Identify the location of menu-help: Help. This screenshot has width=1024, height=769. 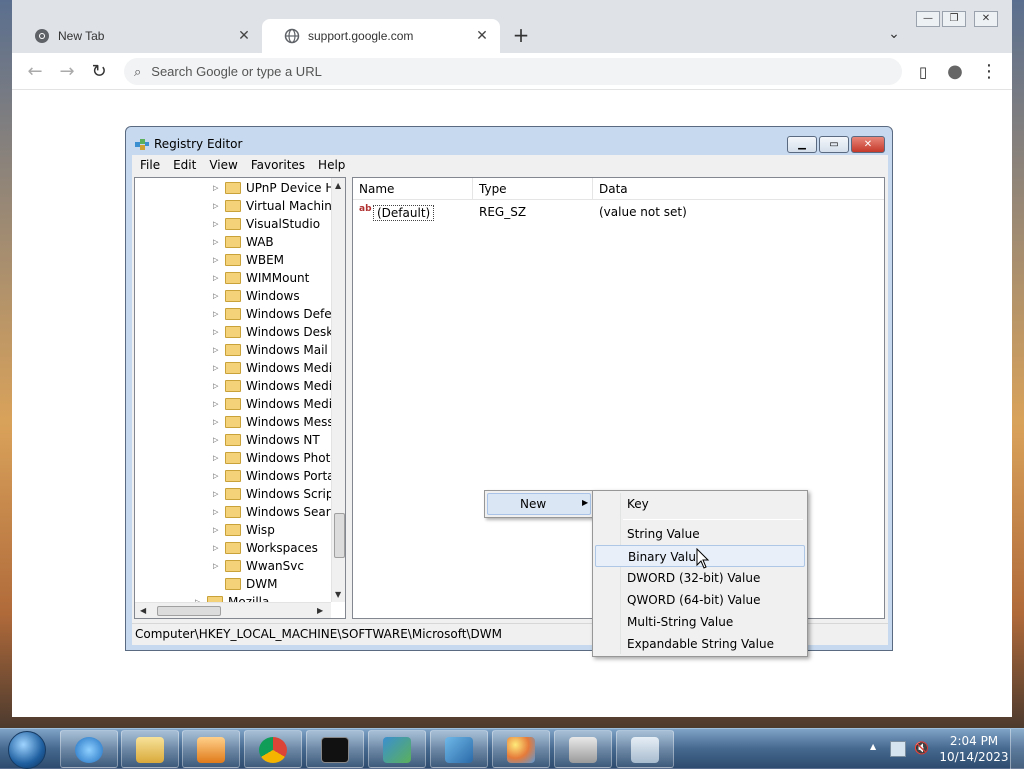
(331, 165).